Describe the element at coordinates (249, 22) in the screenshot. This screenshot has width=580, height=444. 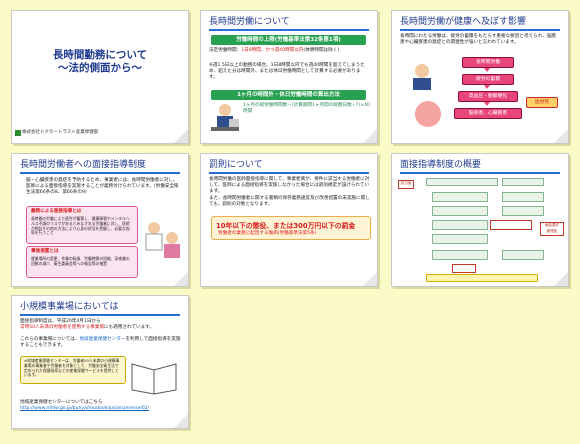
I see `slide-title: 長時間労働について` at that location.